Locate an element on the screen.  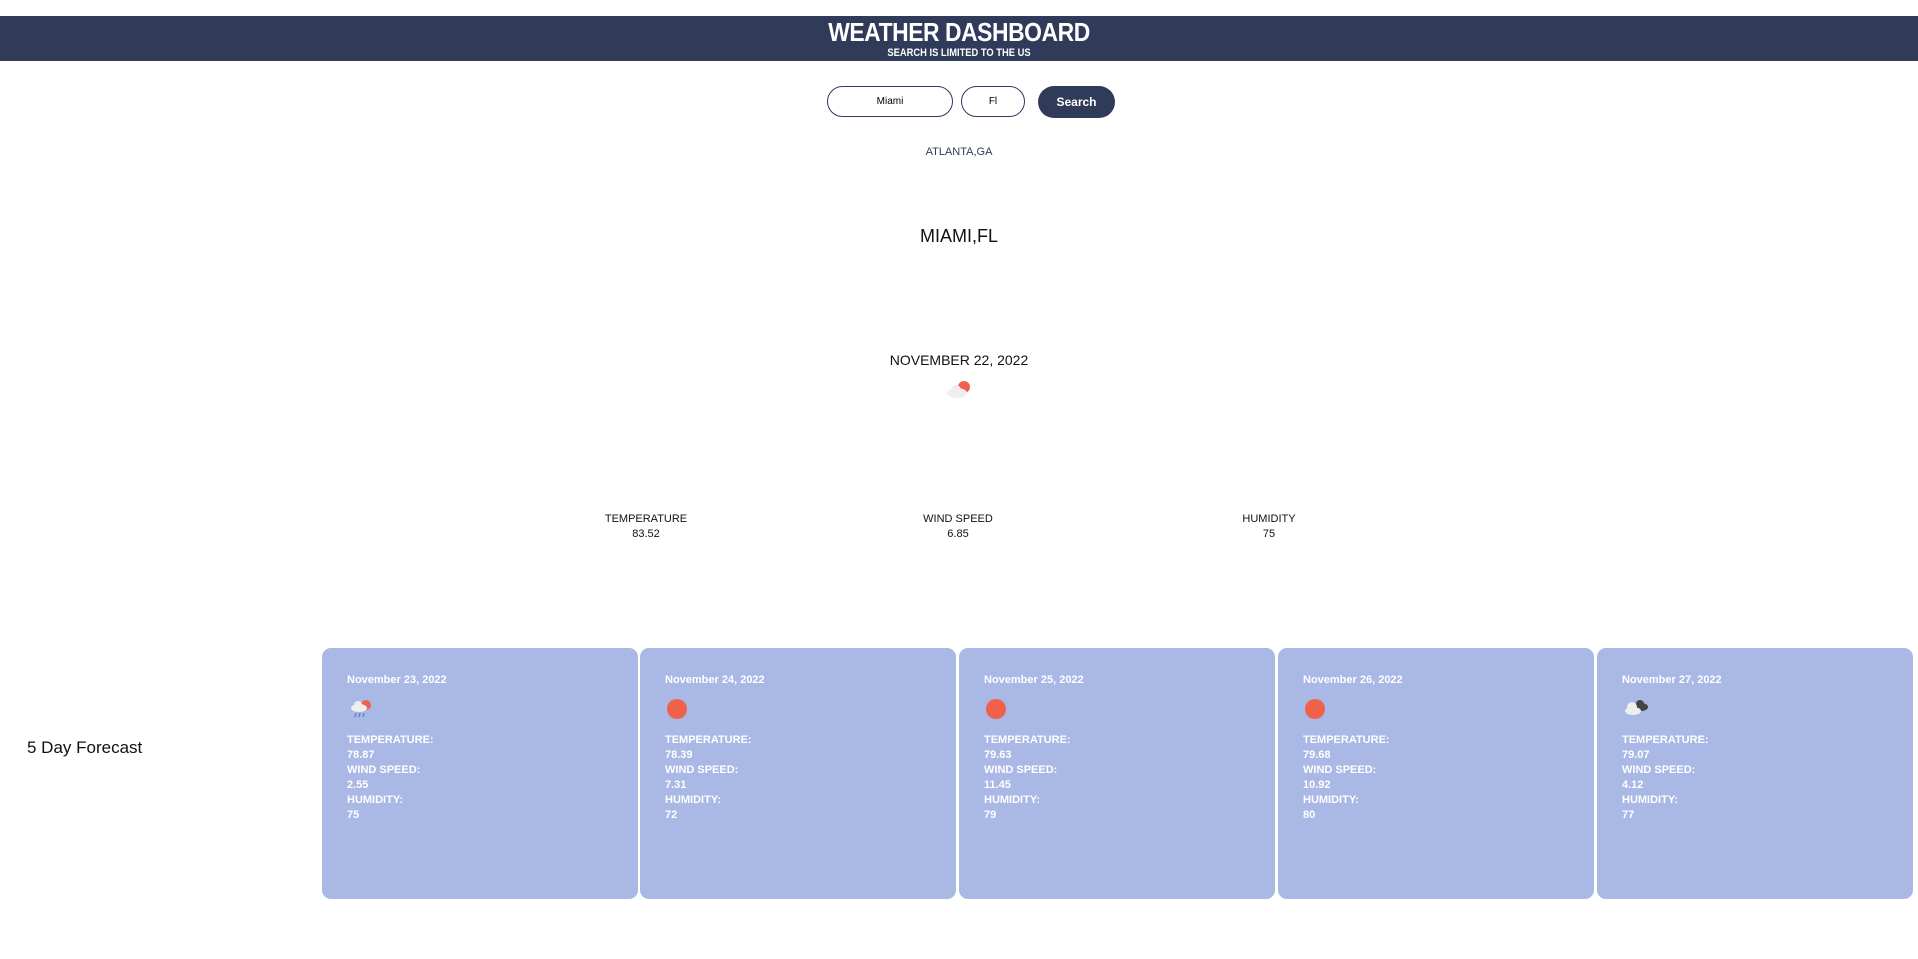
current-temperature: TEMPERATURE 83.52 is located at coordinates (646, 527).